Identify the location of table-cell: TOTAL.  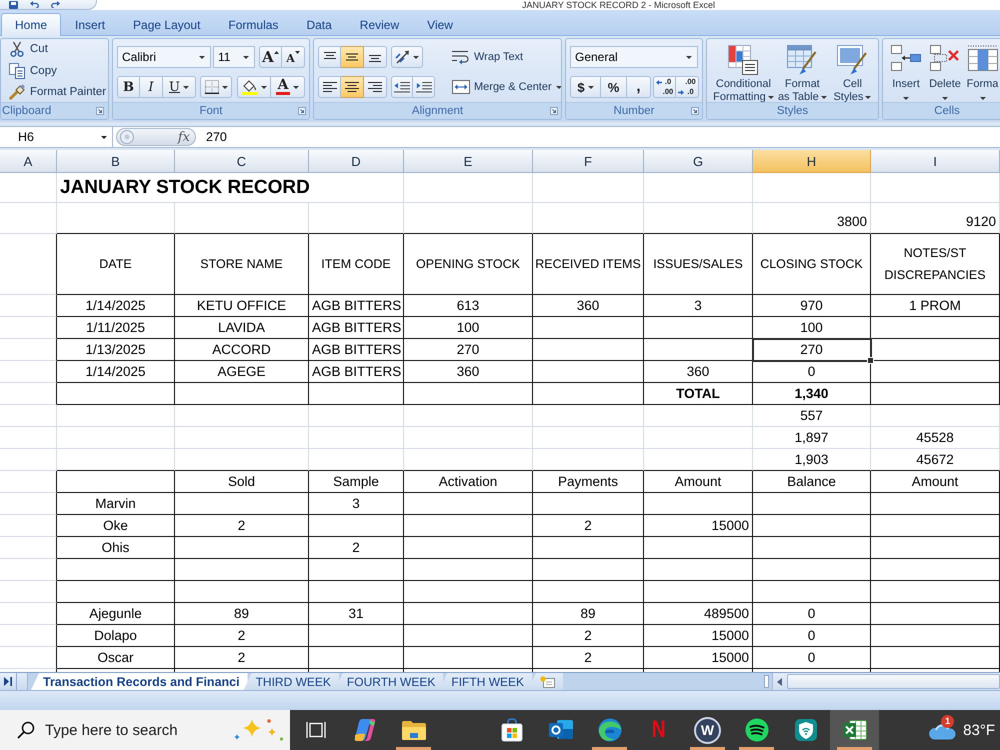
(698, 394).